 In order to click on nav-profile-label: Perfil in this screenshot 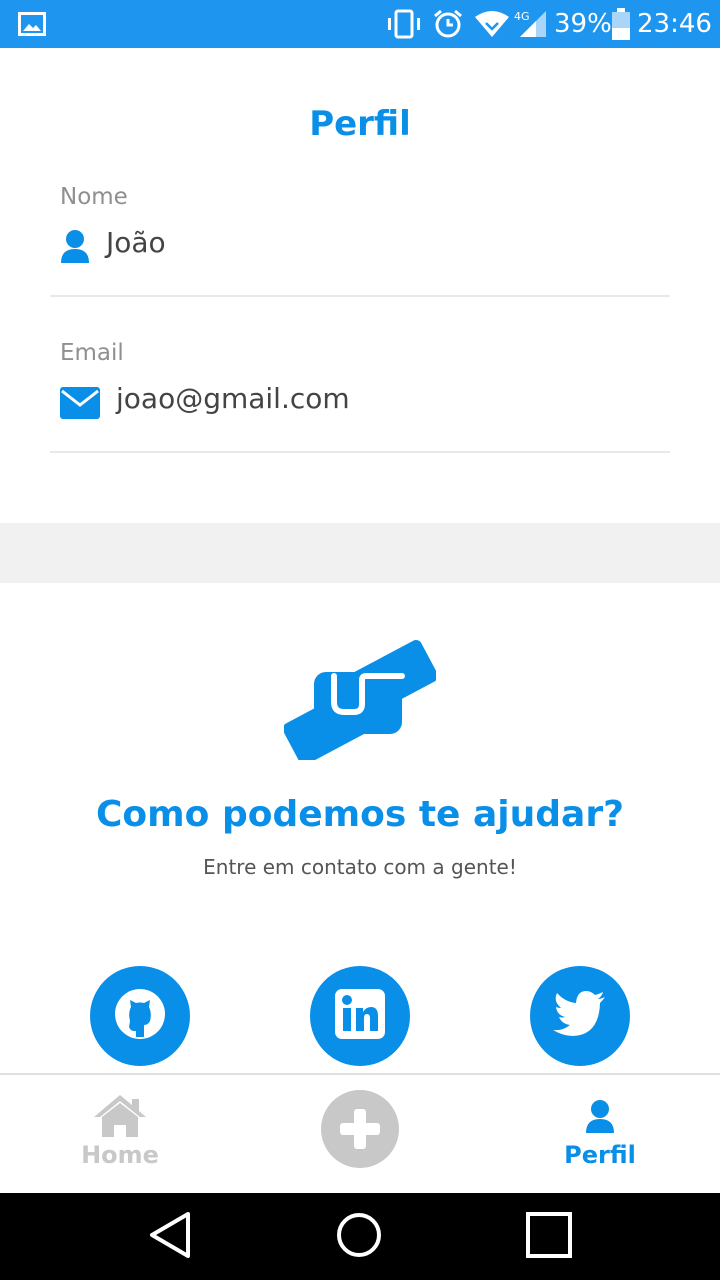, I will do `click(600, 1155)`.